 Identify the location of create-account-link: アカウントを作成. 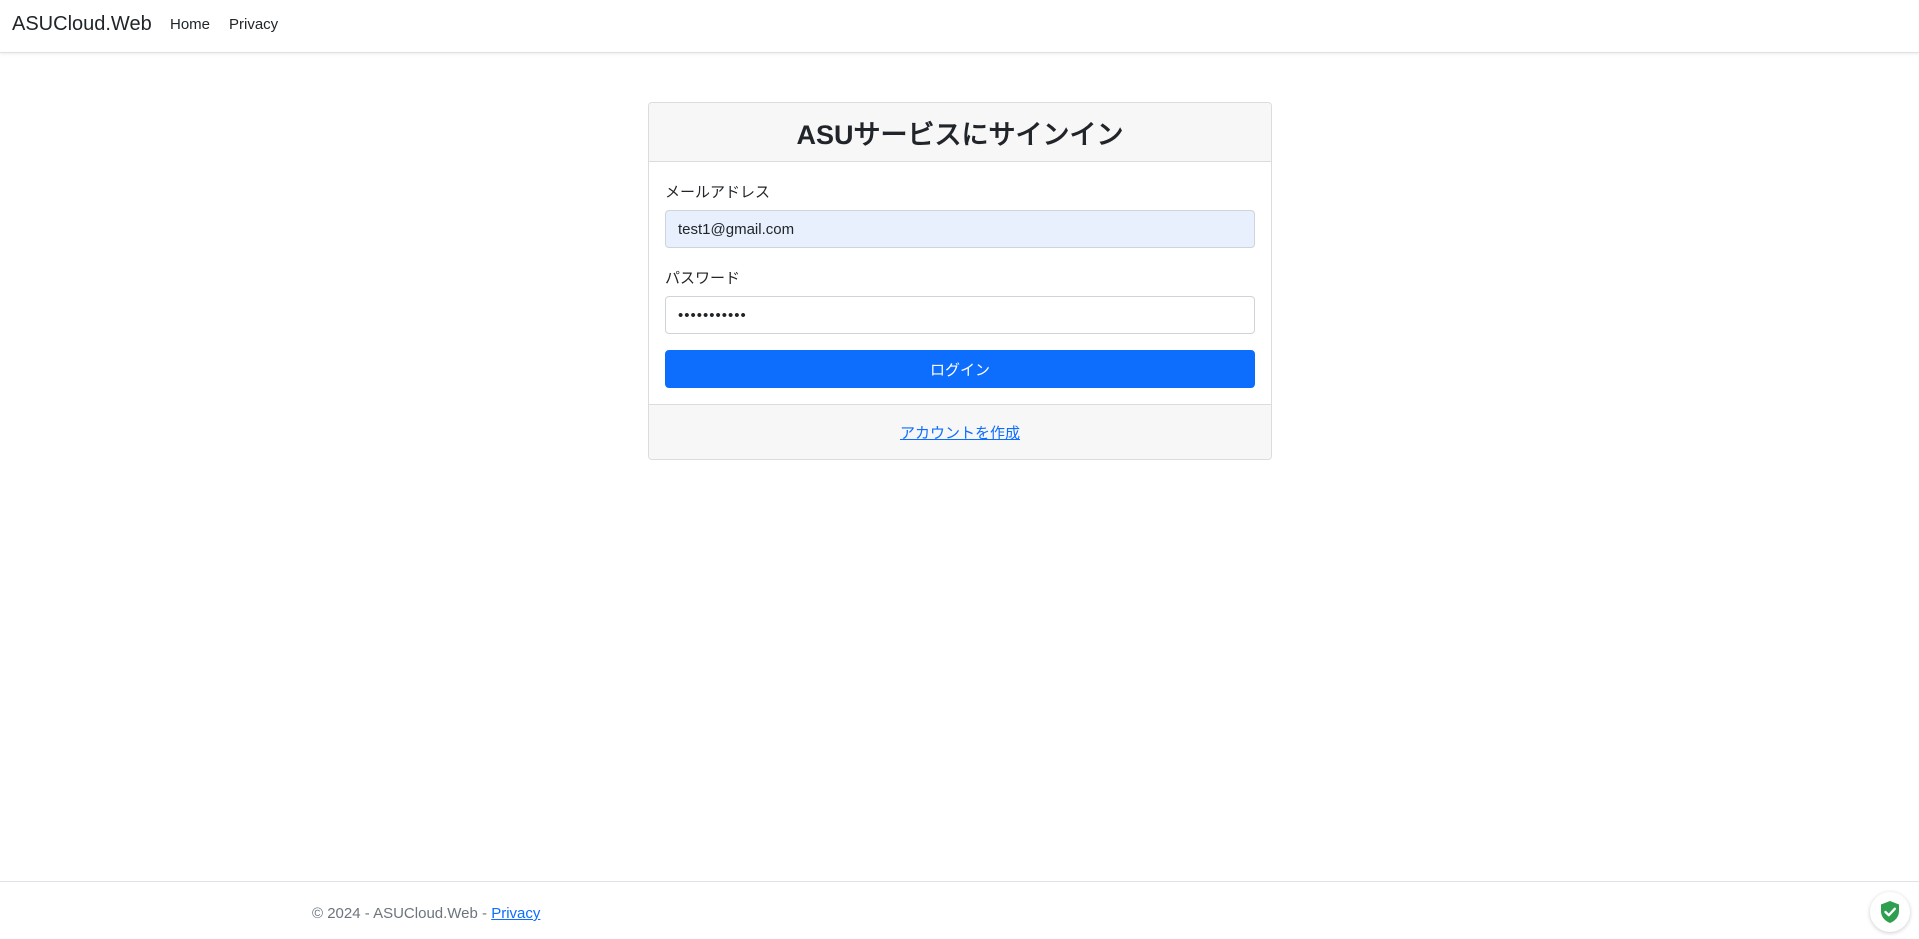
(960, 432).